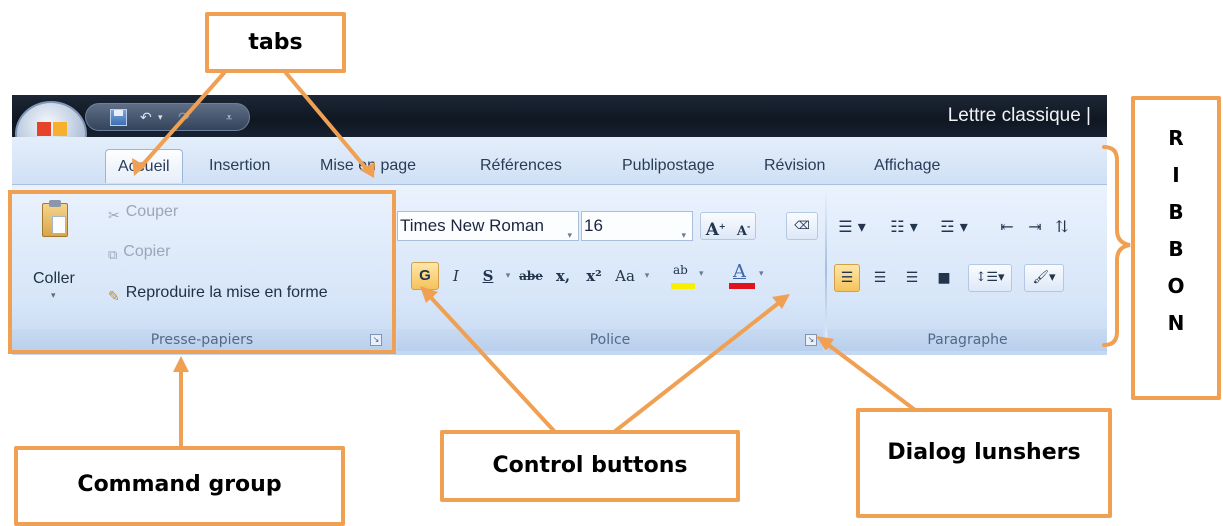 This screenshot has height=526, width=1223. What do you see at coordinates (590, 466) in the screenshot?
I see `control-buttons-callout: Control buttons` at bounding box center [590, 466].